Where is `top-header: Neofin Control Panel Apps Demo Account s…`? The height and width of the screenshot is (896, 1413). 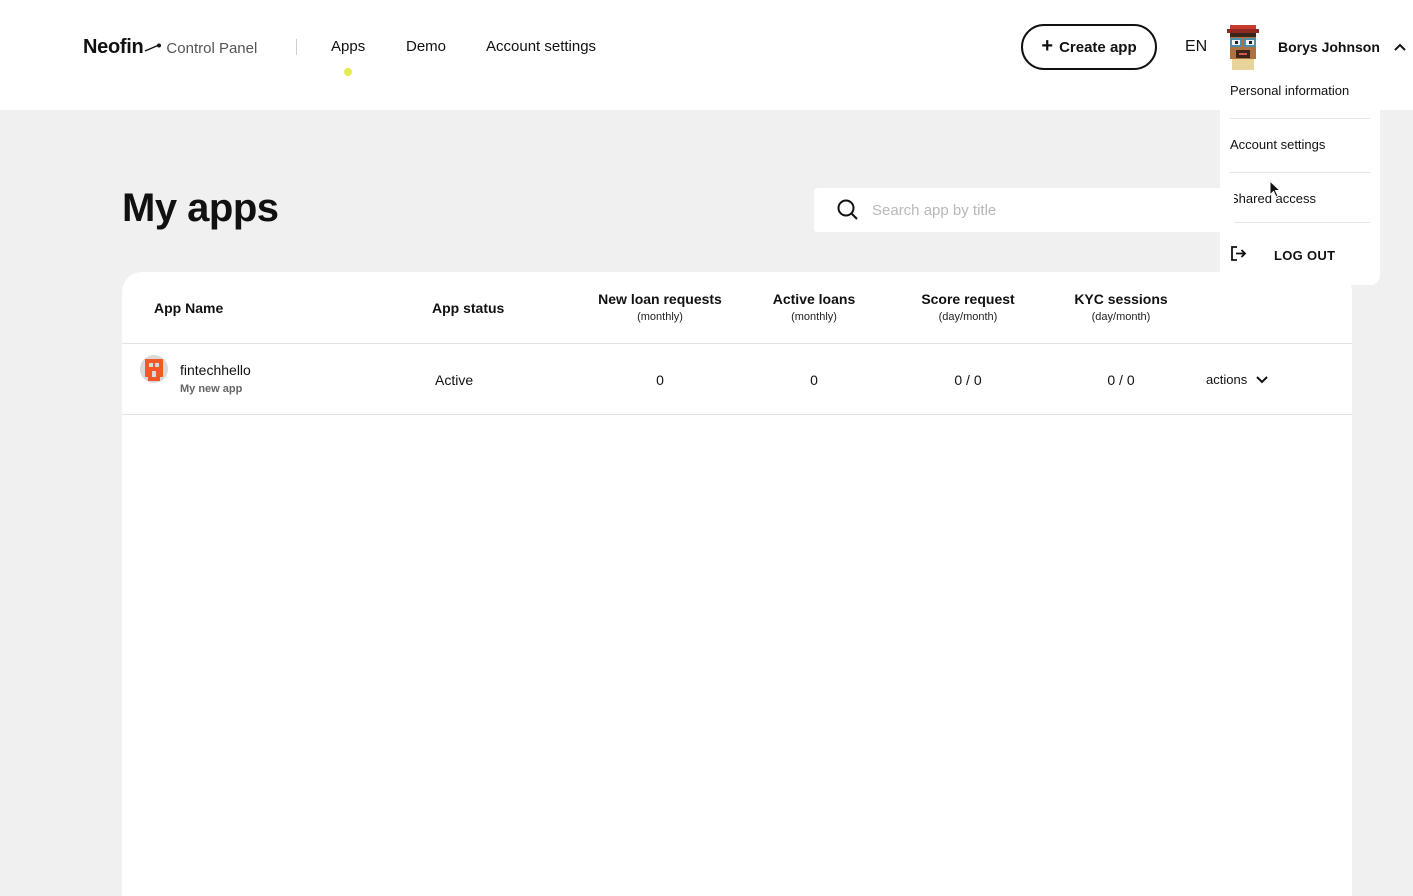
top-header: Neofin Control Panel Apps Demo Account s… is located at coordinates (706, 55).